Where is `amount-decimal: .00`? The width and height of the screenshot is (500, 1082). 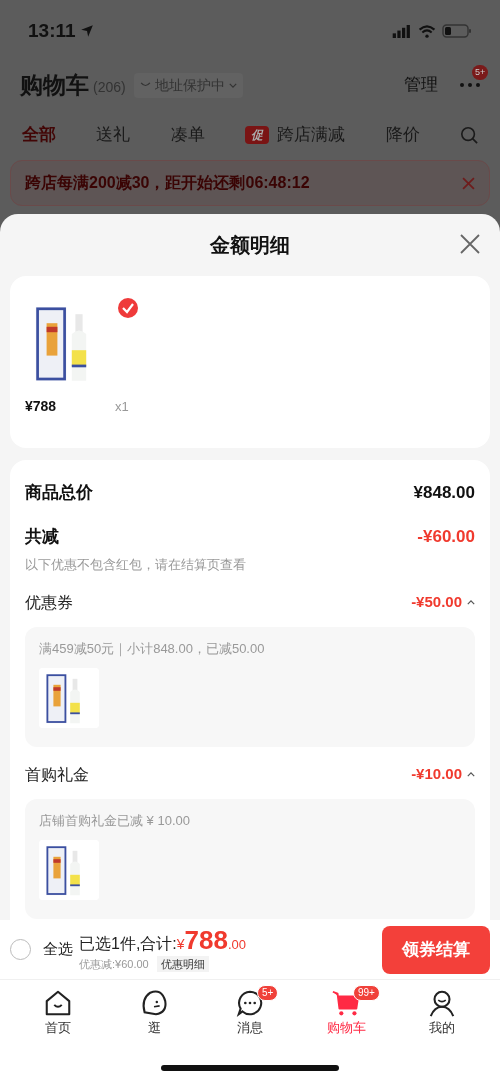
amount-decimal: .00 is located at coordinates (237, 944).